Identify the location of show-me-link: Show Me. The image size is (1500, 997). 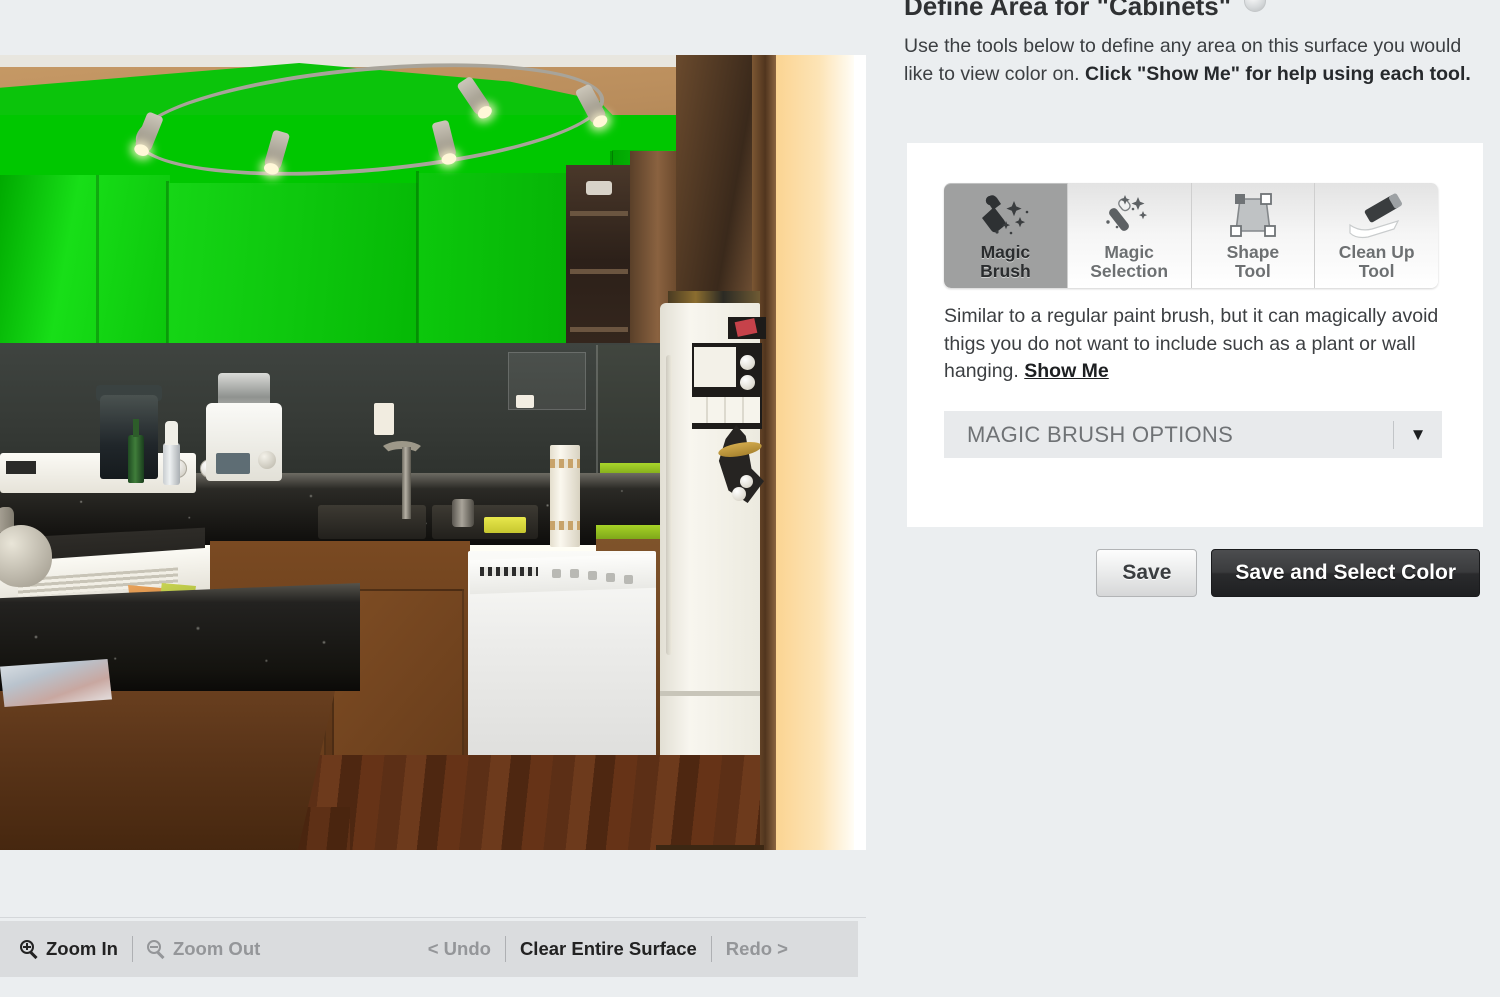
(1066, 371).